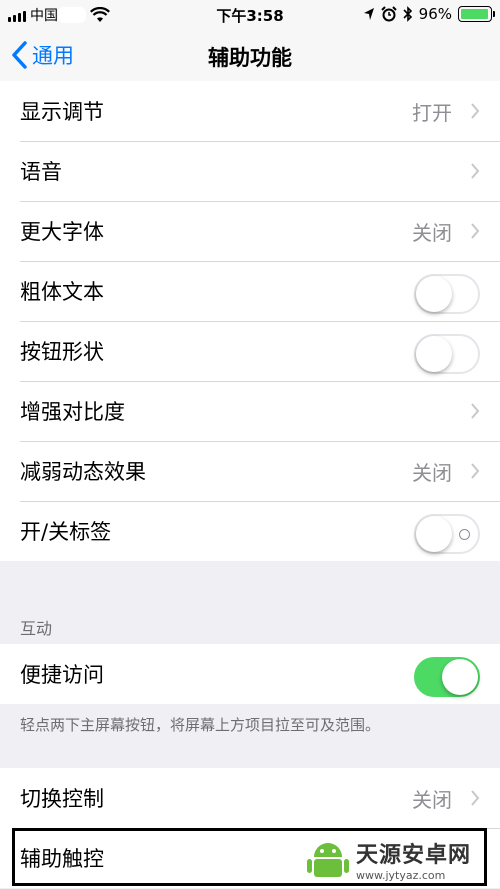 The width and height of the screenshot is (500, 889). I want to click on reachability-toggle, so click(447, 677).